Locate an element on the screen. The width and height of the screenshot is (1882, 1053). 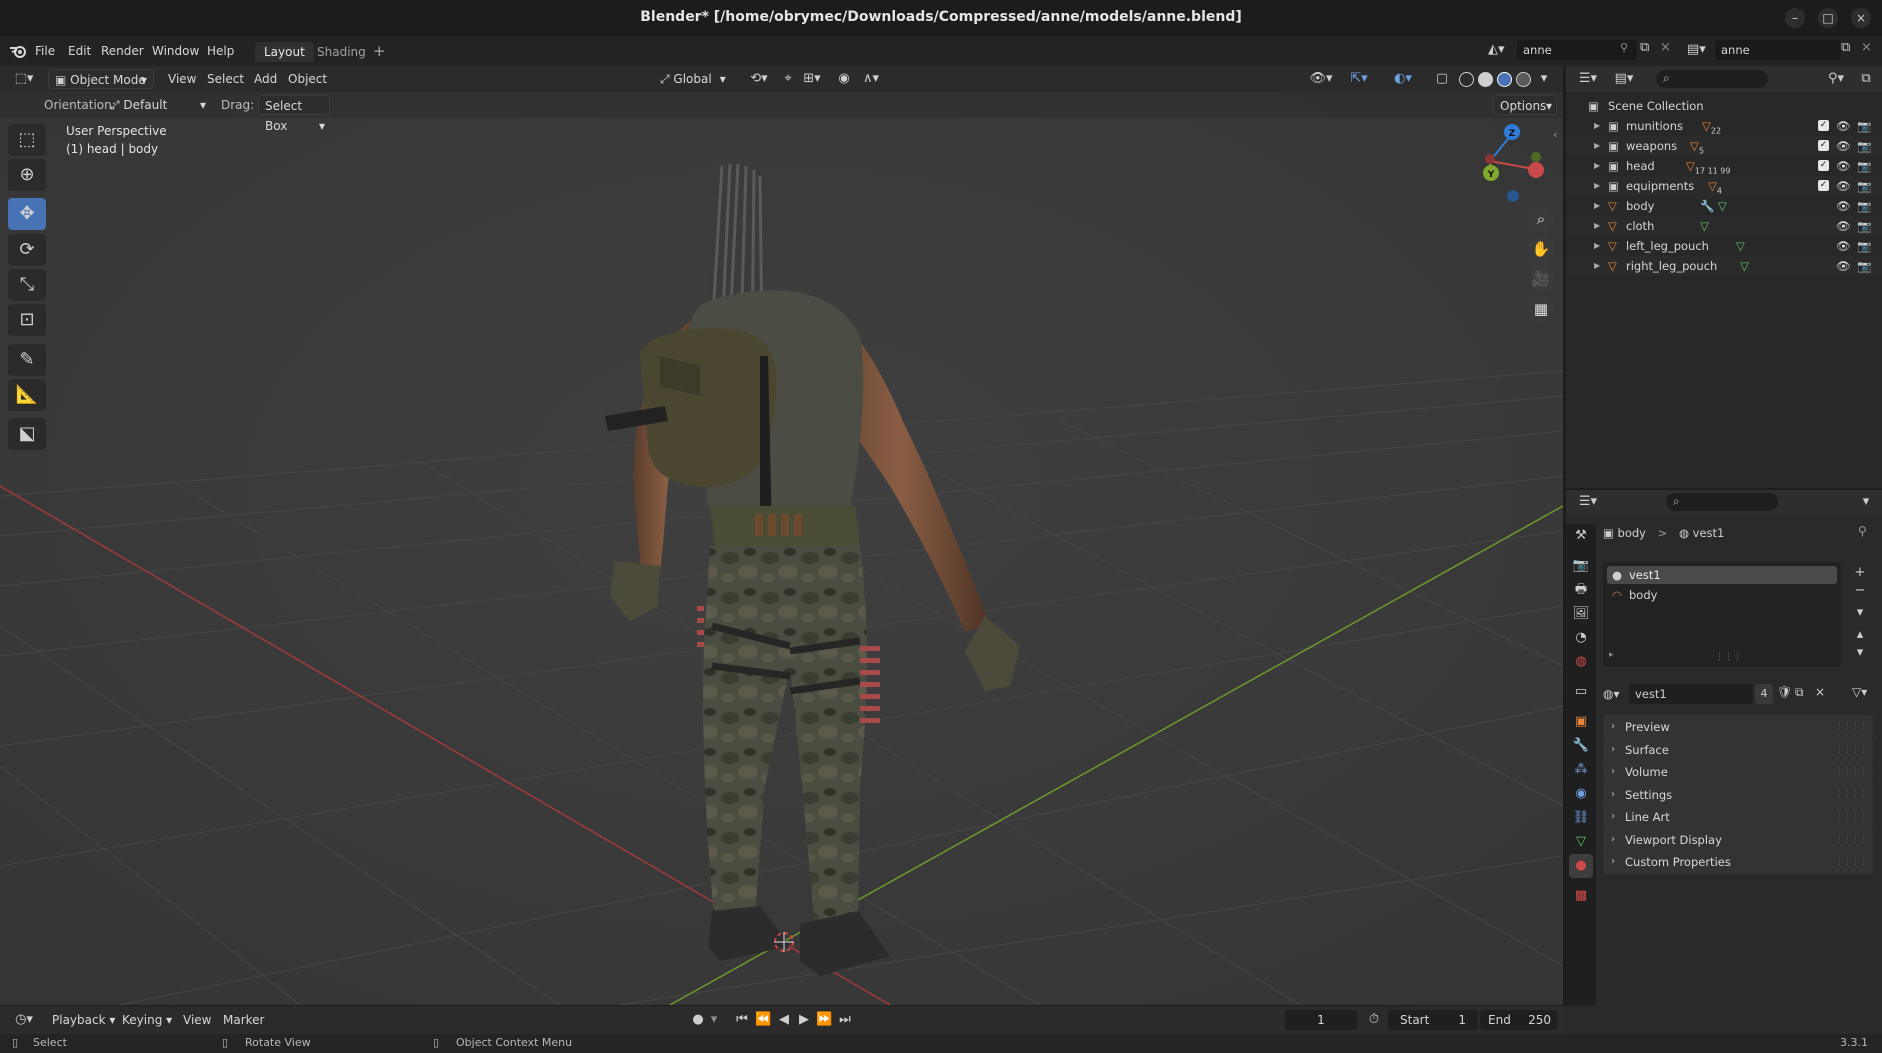
view-layer-tab-icon: 🖼 is located at coordinates (1581, 614).